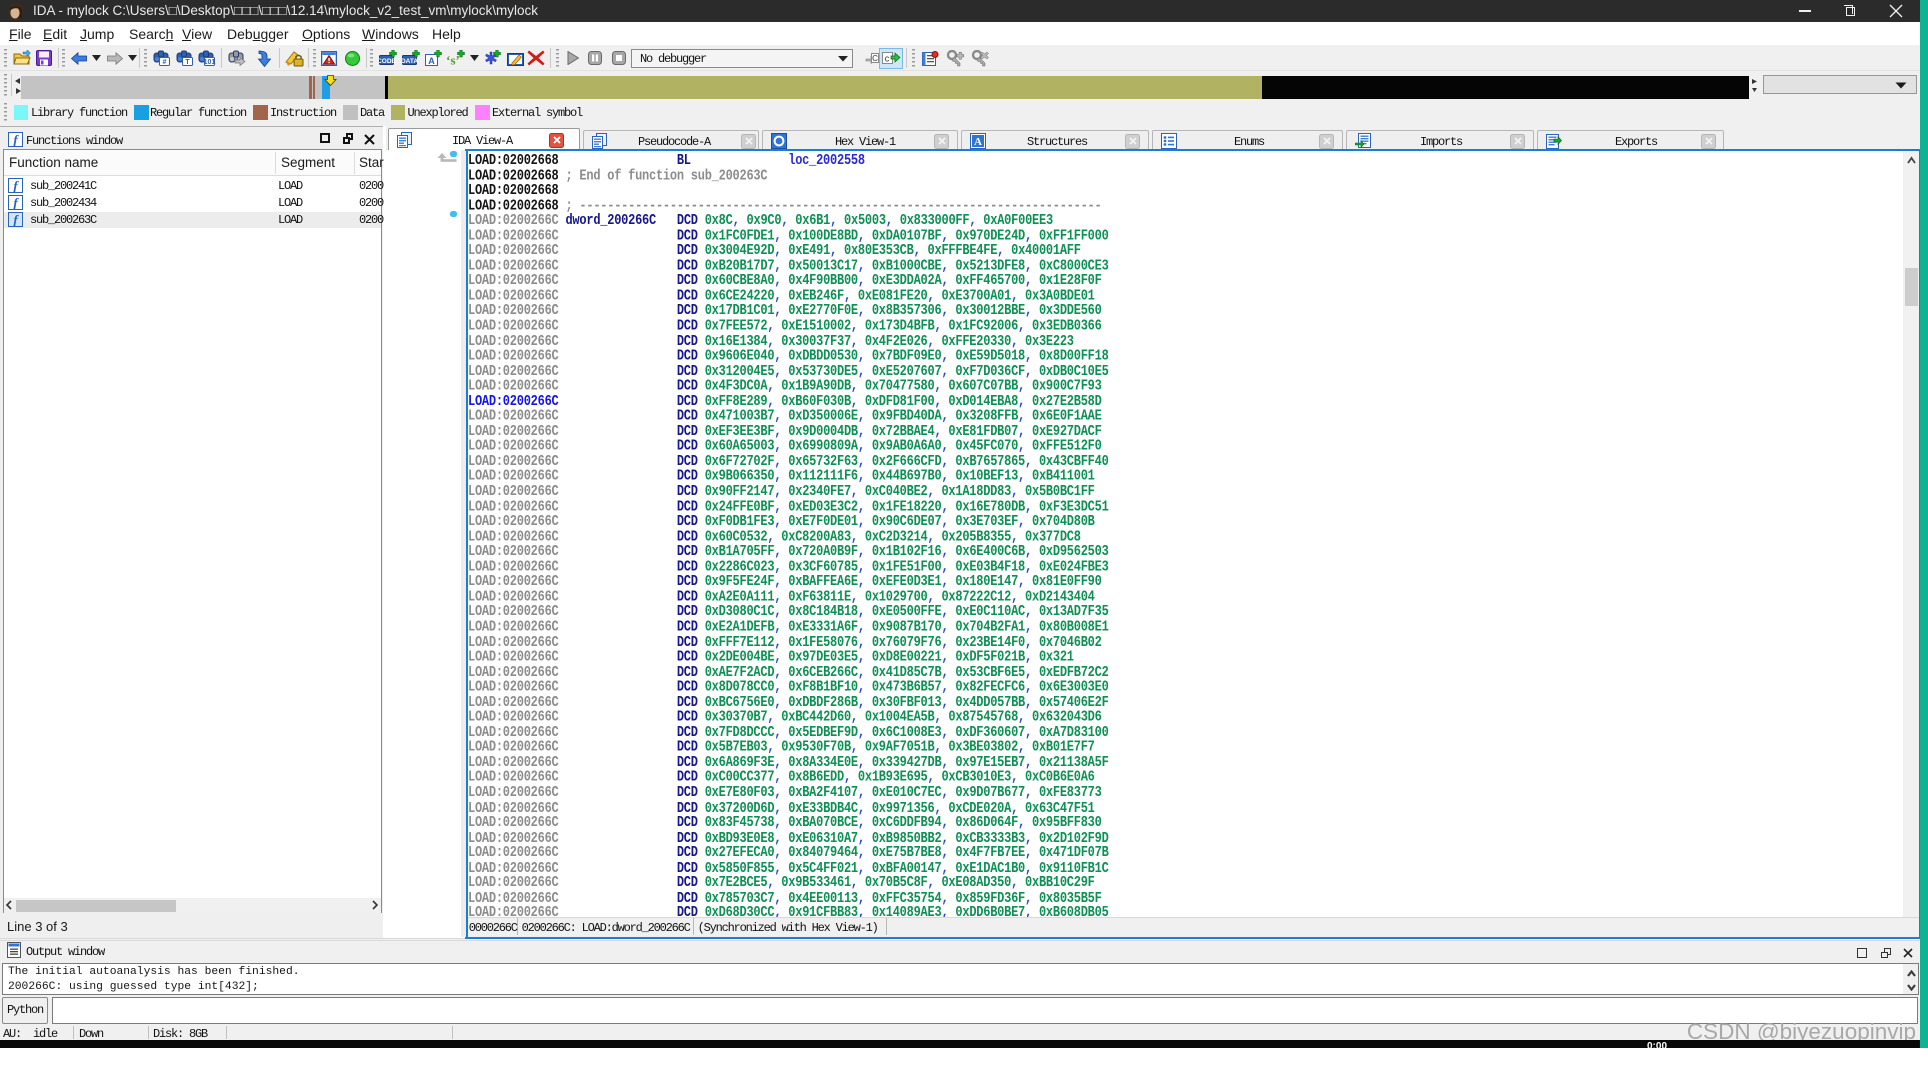  What do you see at coordinates (410, 60) in the screenshot?
I see `svg-text: DATA` at bounding box center [410, 60].